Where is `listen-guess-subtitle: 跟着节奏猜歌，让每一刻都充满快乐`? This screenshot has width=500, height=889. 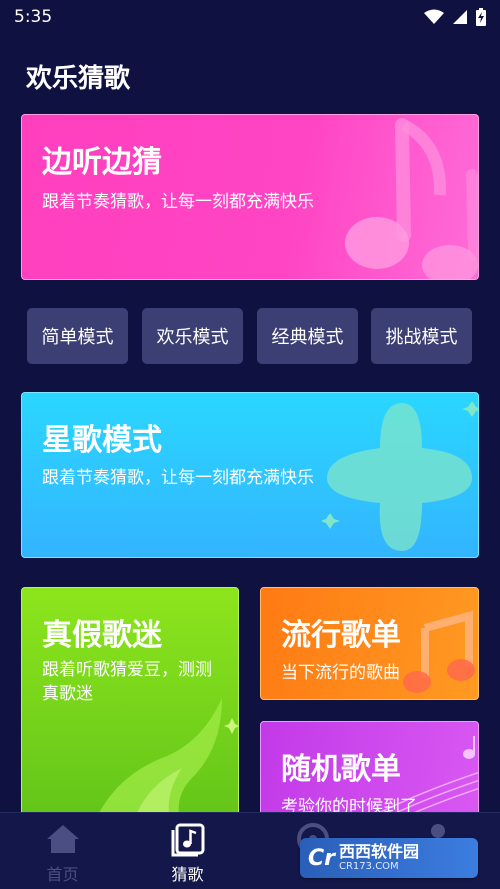
listen-guess-subtitle: 跟着节奏猜歌，让每一刻都充满快乐 is located at coordinates (178, 202).